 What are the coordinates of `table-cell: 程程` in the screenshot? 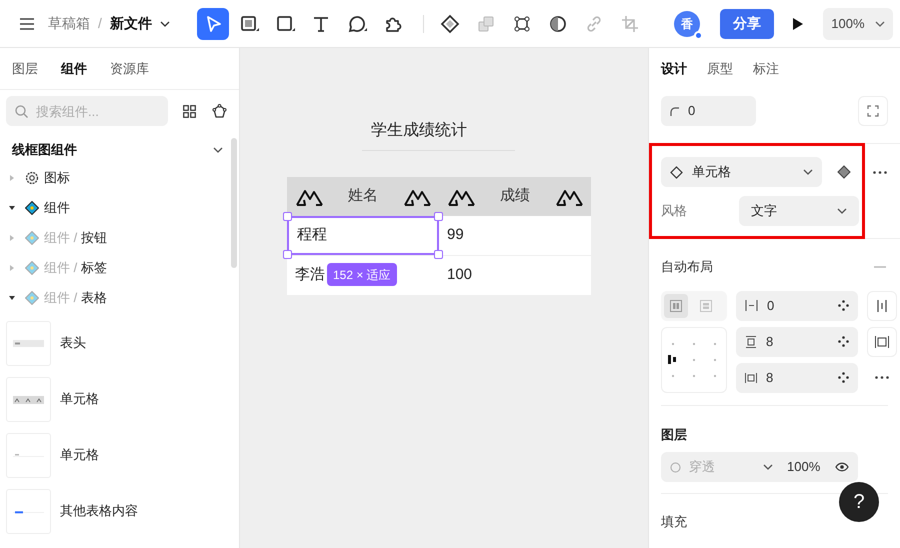 It's located at (363, 235).